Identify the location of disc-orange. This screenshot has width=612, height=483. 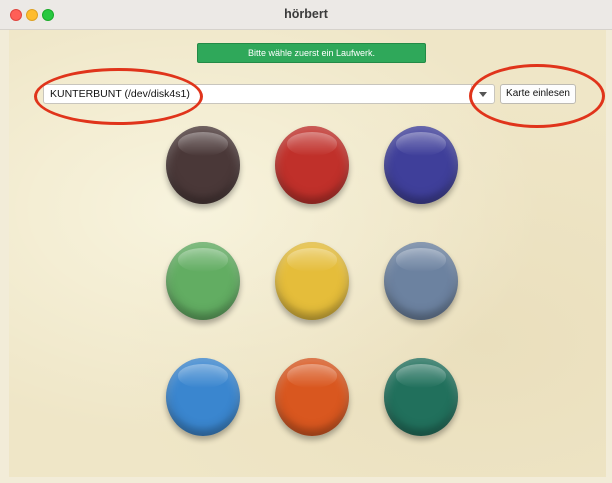
(312, 397).